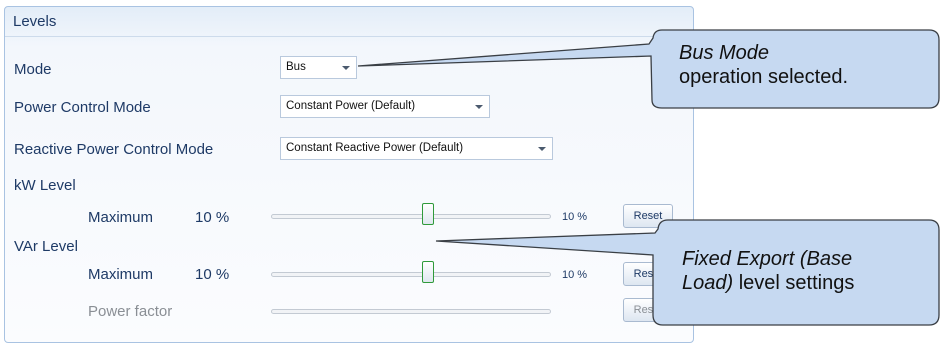  What do you see at coordinates (768, 271) in the screenshot?
I see `callout-fixed-export-text: Fixed Export (Base Load) level settings` at bounding box center [768, 271].